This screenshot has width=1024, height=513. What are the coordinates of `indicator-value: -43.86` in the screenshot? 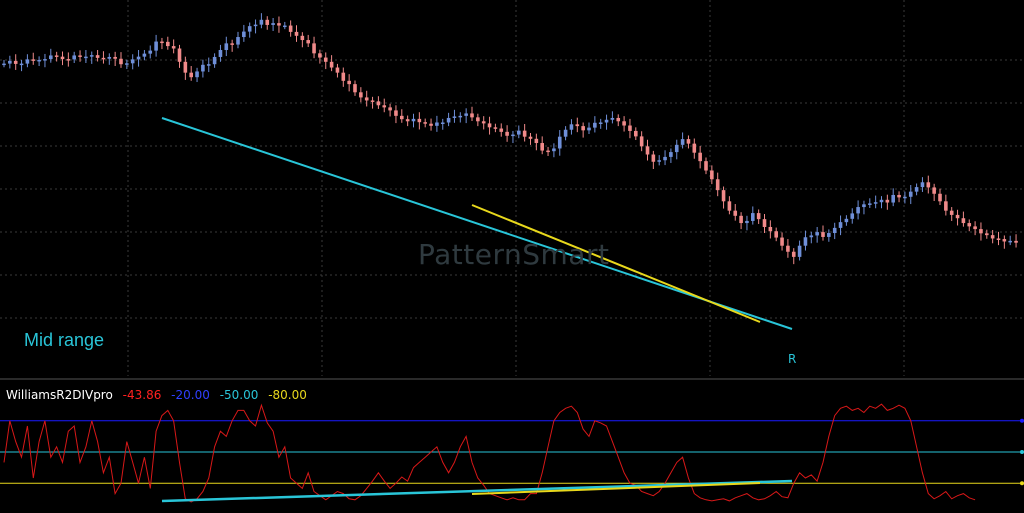 It's located at (142, 395).